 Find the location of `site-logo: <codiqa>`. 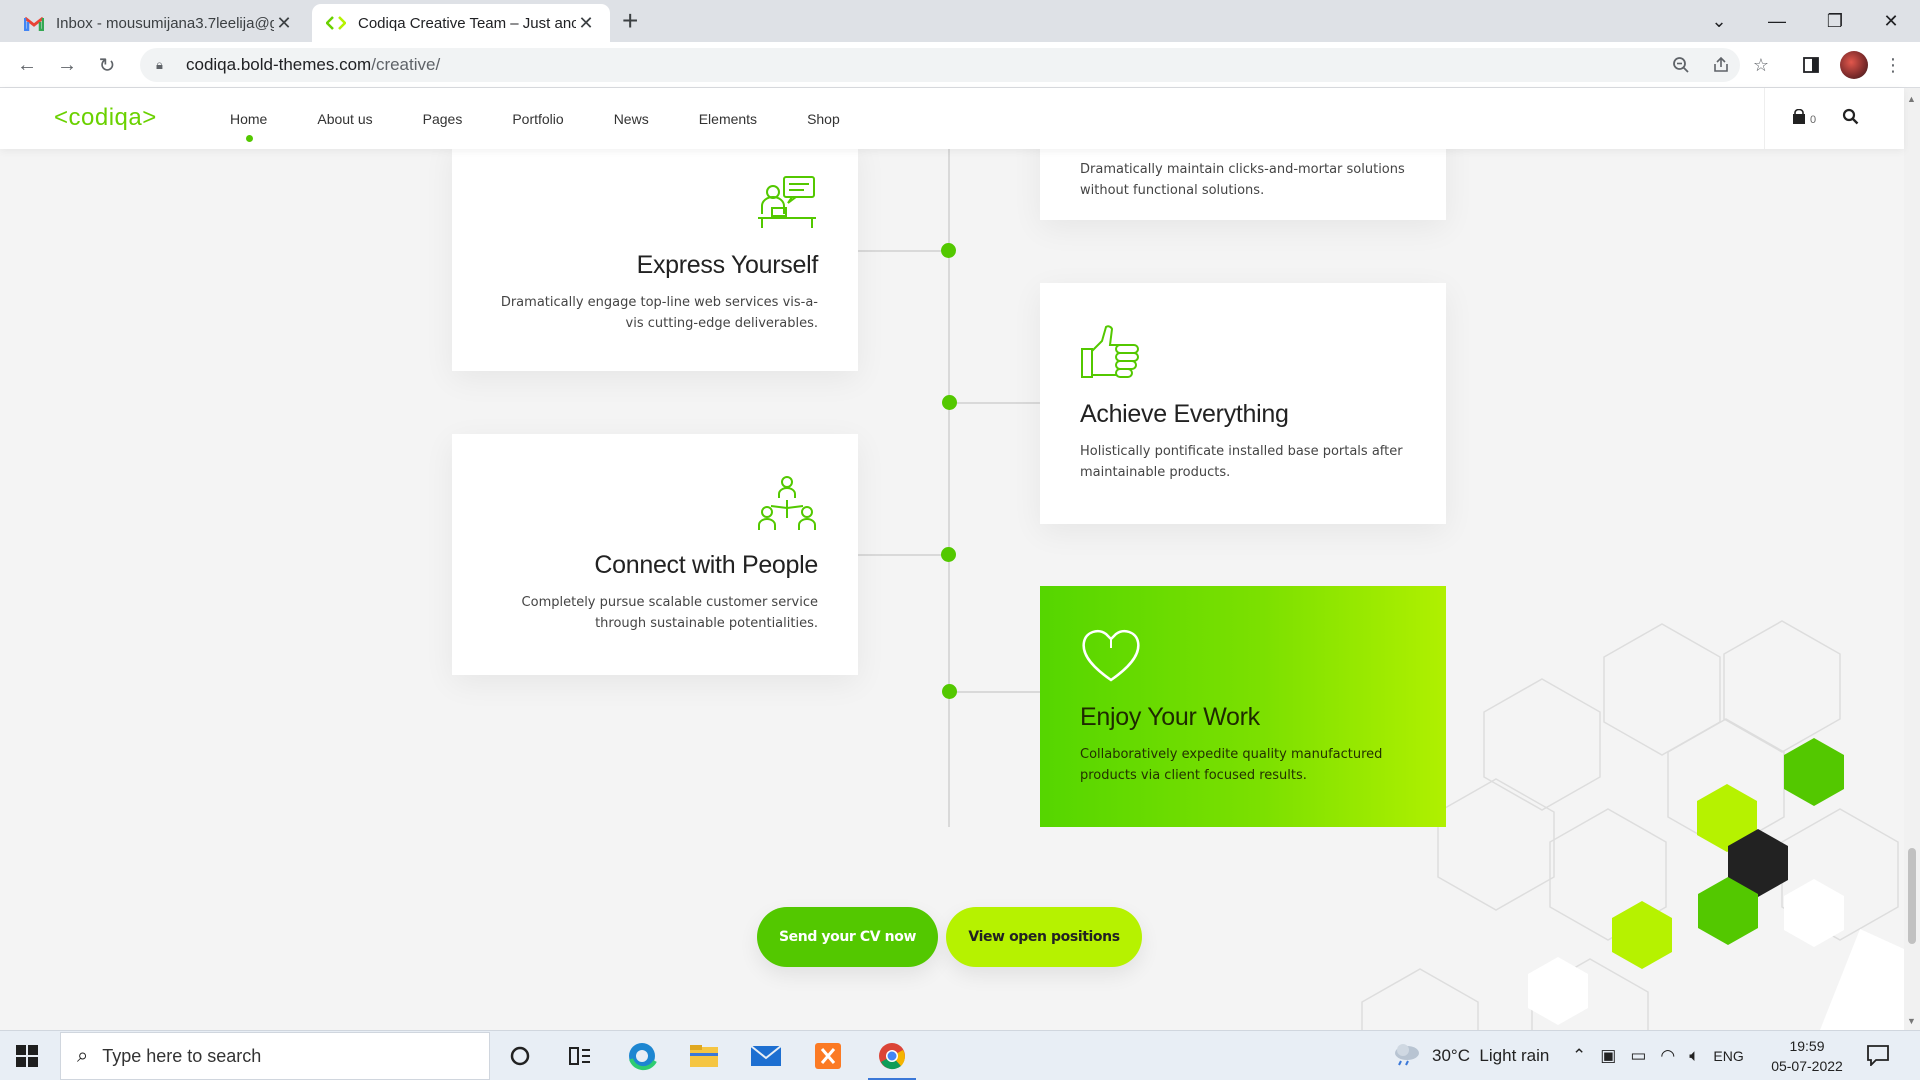

site-logo: <codiqa> is located at coordinates (105, 118).